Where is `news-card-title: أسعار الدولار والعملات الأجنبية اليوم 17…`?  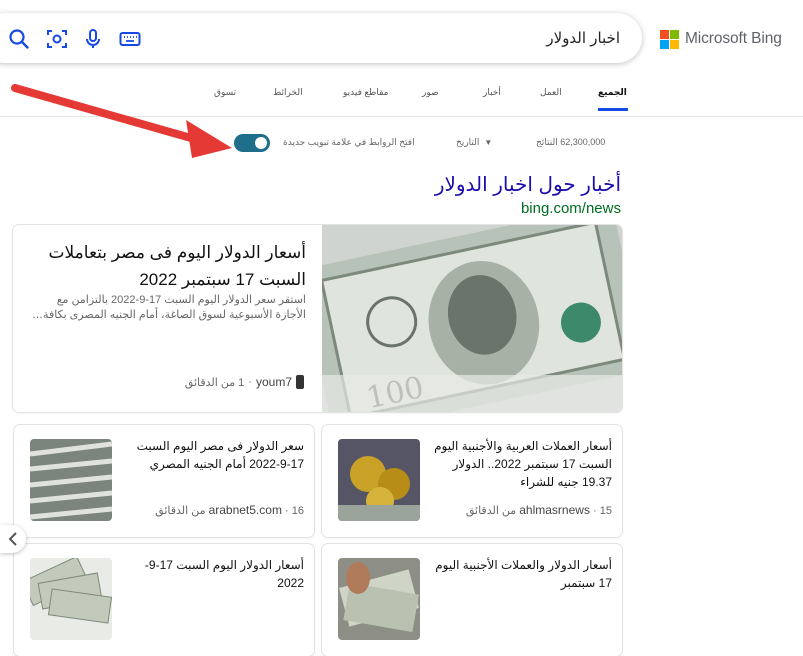
news-card-title: أسعار الدولار والعملات الأجنبية اليوم 17… is located at coordinates (522, 574).